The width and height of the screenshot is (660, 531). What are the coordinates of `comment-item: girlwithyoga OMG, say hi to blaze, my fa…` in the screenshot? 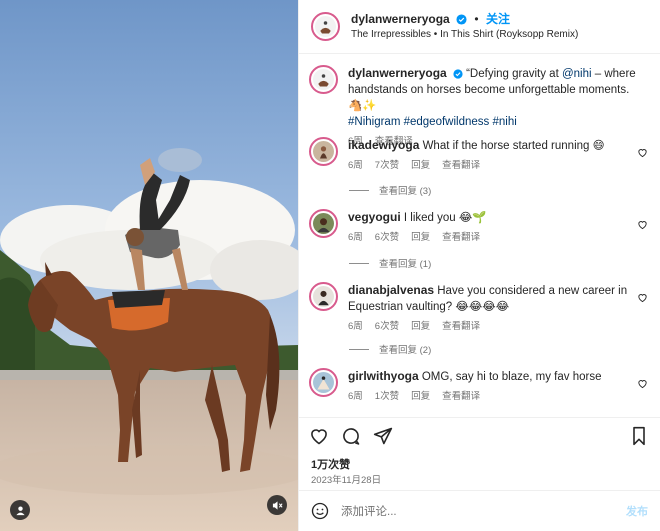 It's located at (479, 386).